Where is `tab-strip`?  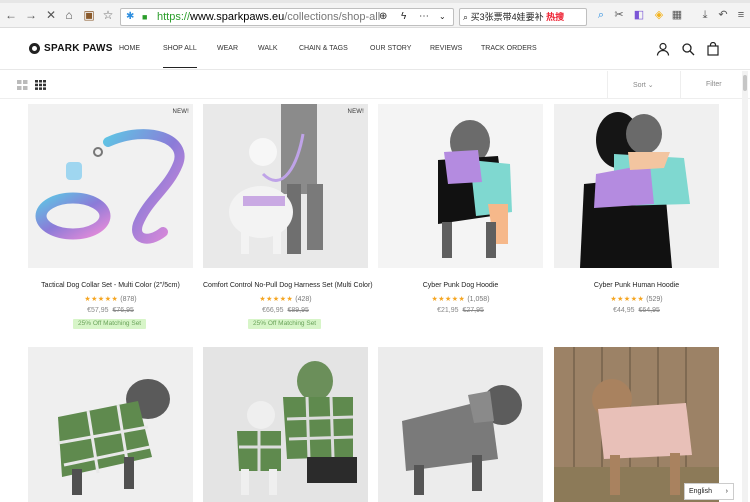
tab-strip is located at coordinates (375, 1).